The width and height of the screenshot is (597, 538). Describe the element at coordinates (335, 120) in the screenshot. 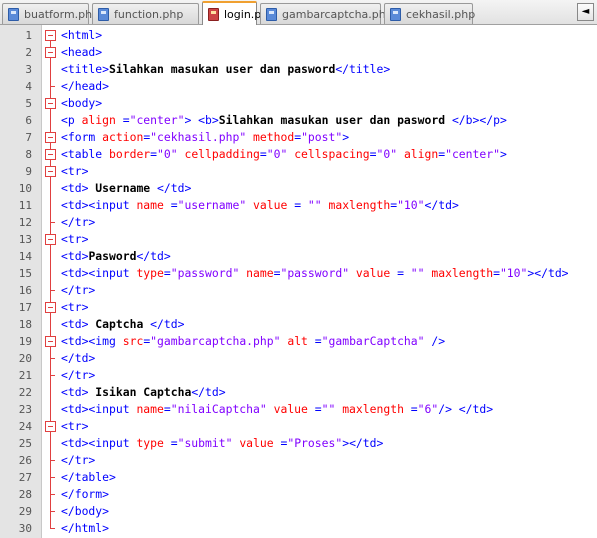

I see `code-token-txt: Silahkan masukan user dan pasword` at that location.